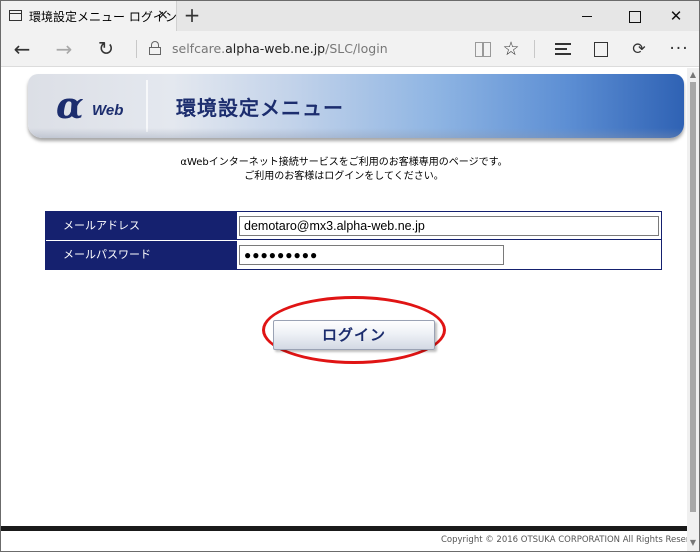 This screenshot has width=700, height=552. What do you see at coordinates (354, 335) in the screenshot?
I see `login-button: ログイン` at bounding box center [354, 335].